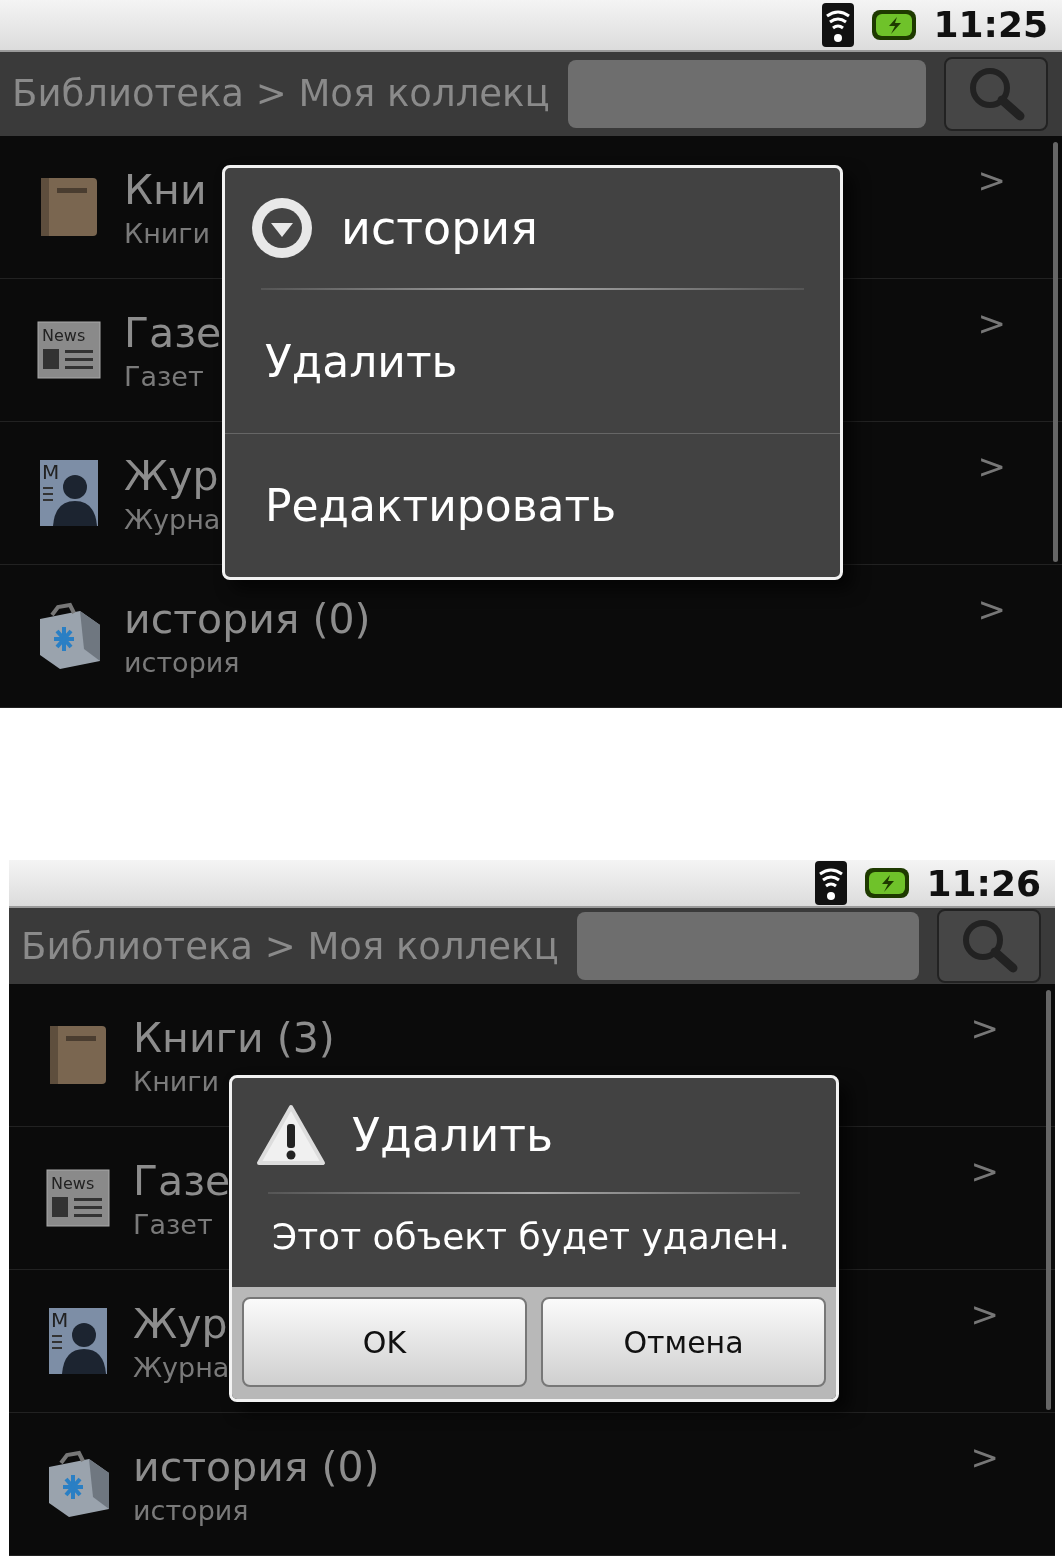  I want to click on menu-item: Редактировать, so click(532, 505).